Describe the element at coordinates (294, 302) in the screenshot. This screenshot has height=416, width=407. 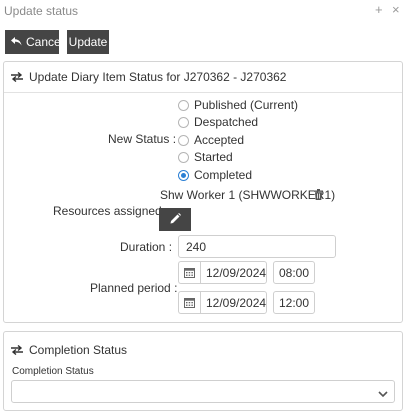
I see `end-time-input: 12:00` at that location.